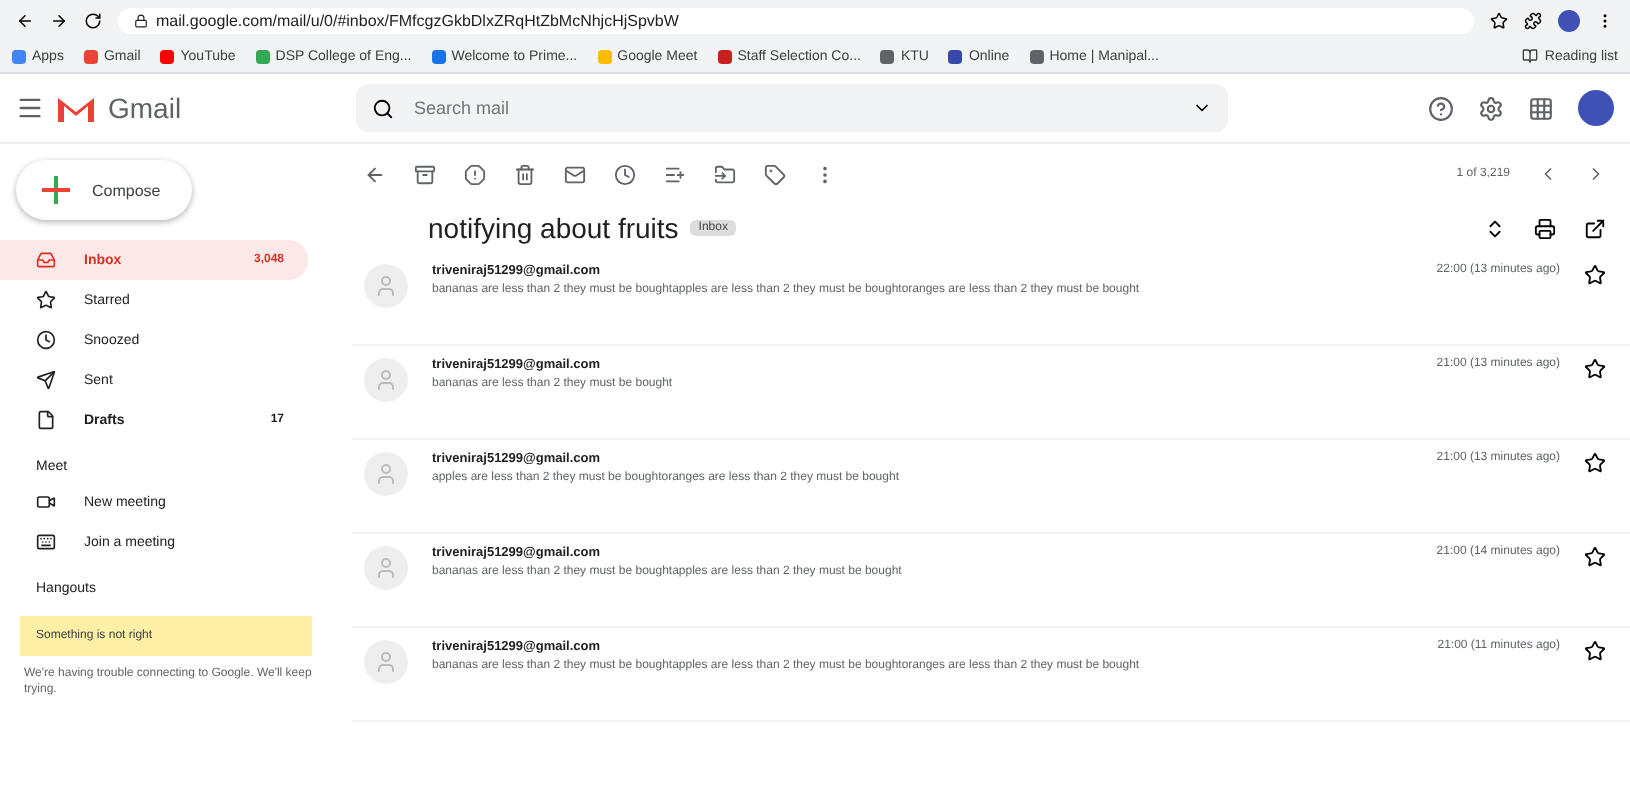 This screenshot has height=806, width=1630. What do you see at coordinates (104, 190) in the screenshot?
I see `compose-button: Compose` at bounding box center [104, 190].